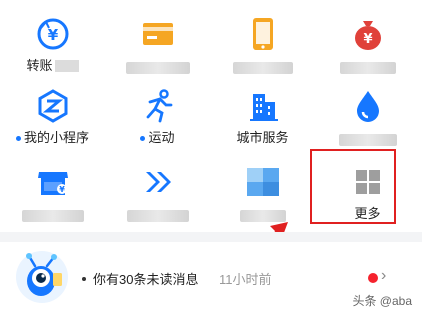 Image resolution: width=422 pixels, height=317 pixels. I want to click on phone-icon, so click(263, 34).